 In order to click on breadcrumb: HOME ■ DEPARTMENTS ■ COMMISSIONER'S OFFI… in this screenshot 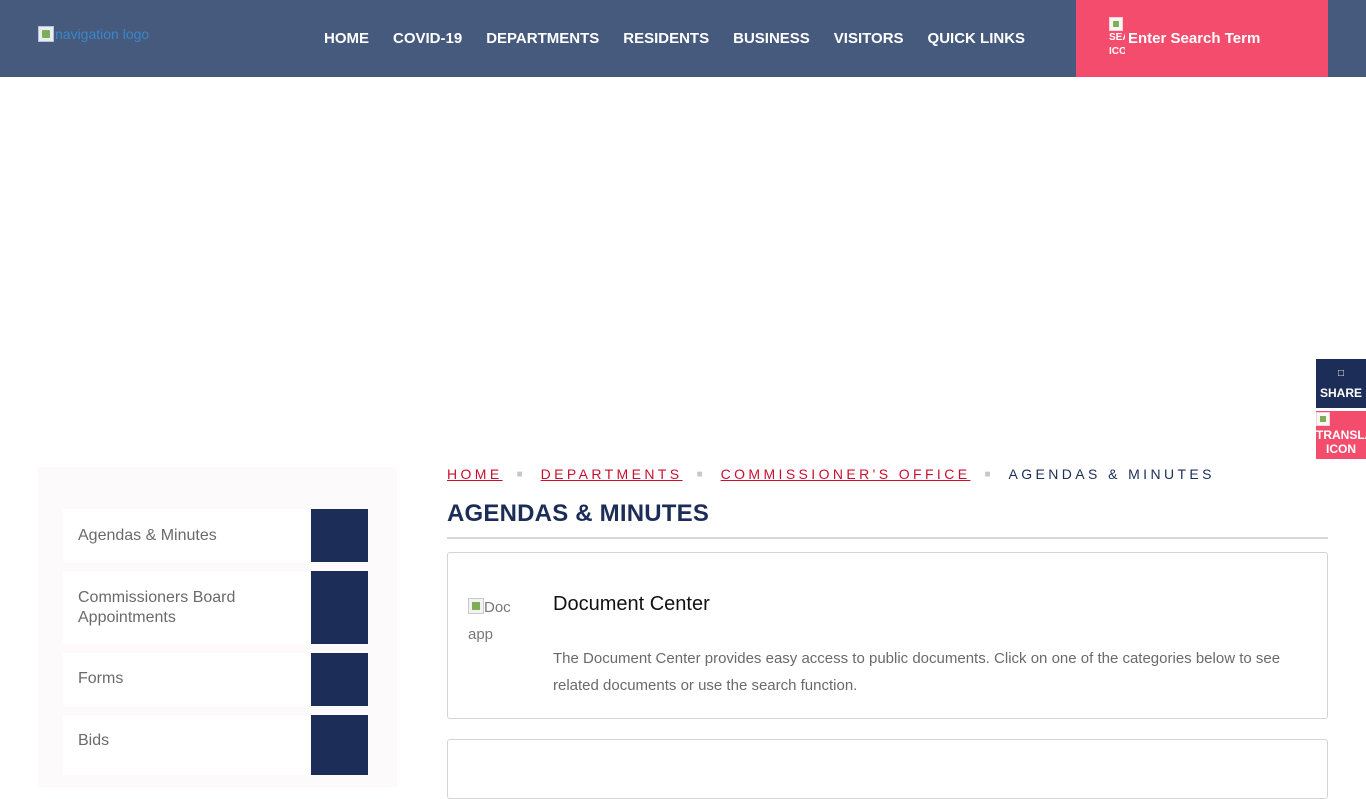, I will do `click(831, 474)`.